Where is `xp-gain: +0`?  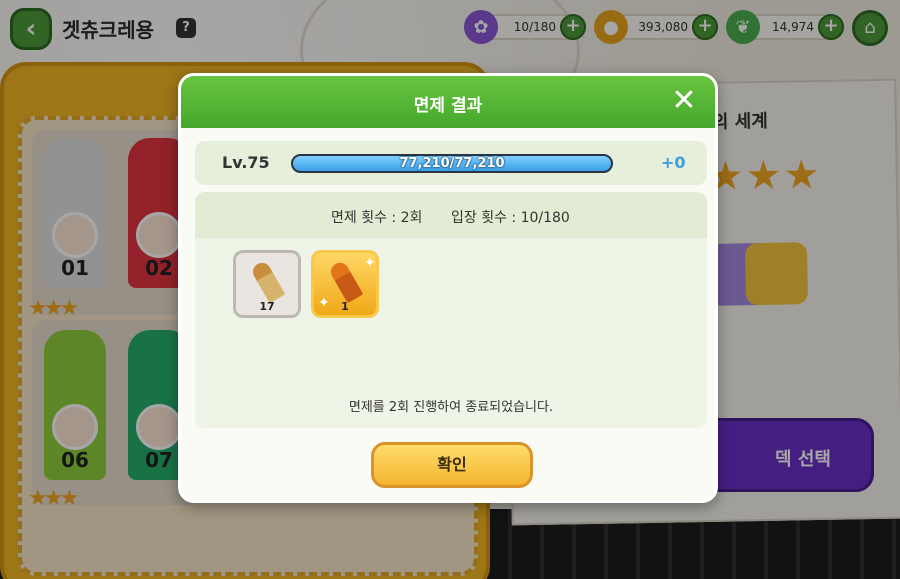 xp-gain: +0 is located at coordinates (673, 162).